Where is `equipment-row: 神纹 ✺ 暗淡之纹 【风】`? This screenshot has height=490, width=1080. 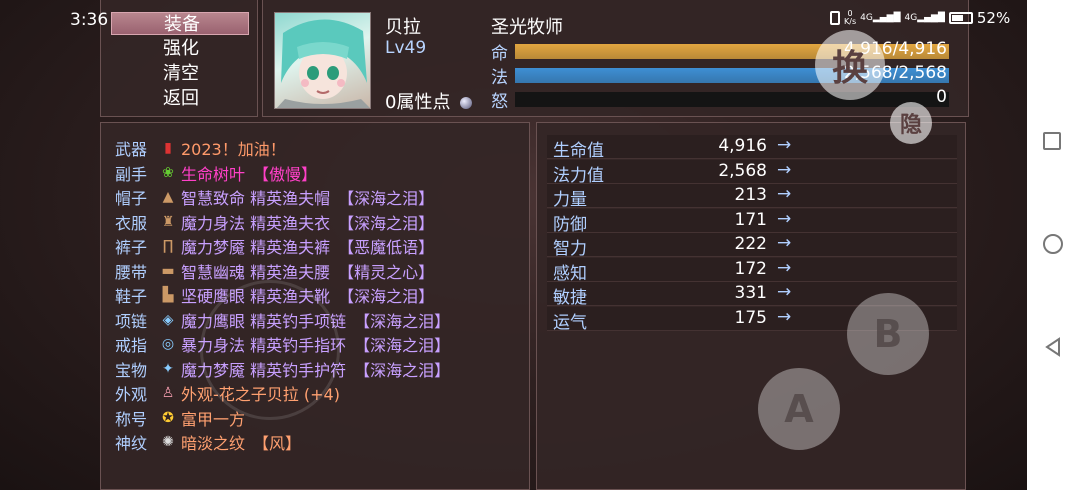 equipment-row: 神纹 ✺ 暗淡之纹 【风】 is located at coordinates (208, 442).